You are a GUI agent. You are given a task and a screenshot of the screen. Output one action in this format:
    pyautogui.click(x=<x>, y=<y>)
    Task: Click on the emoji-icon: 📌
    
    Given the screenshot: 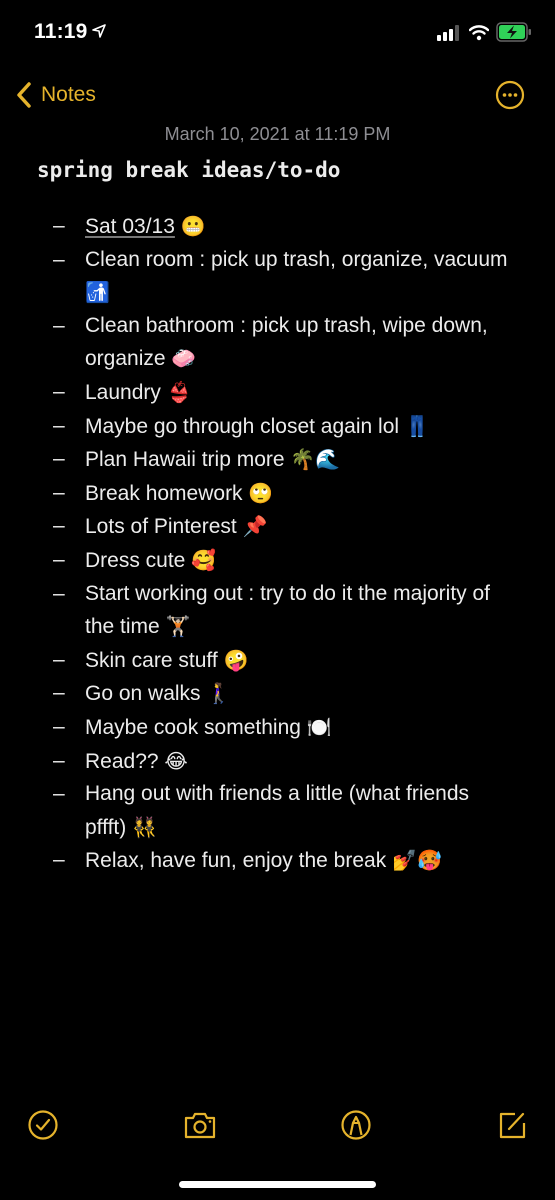 What is the action you would take?
    pyautogui.click(x=255, y=526)
    